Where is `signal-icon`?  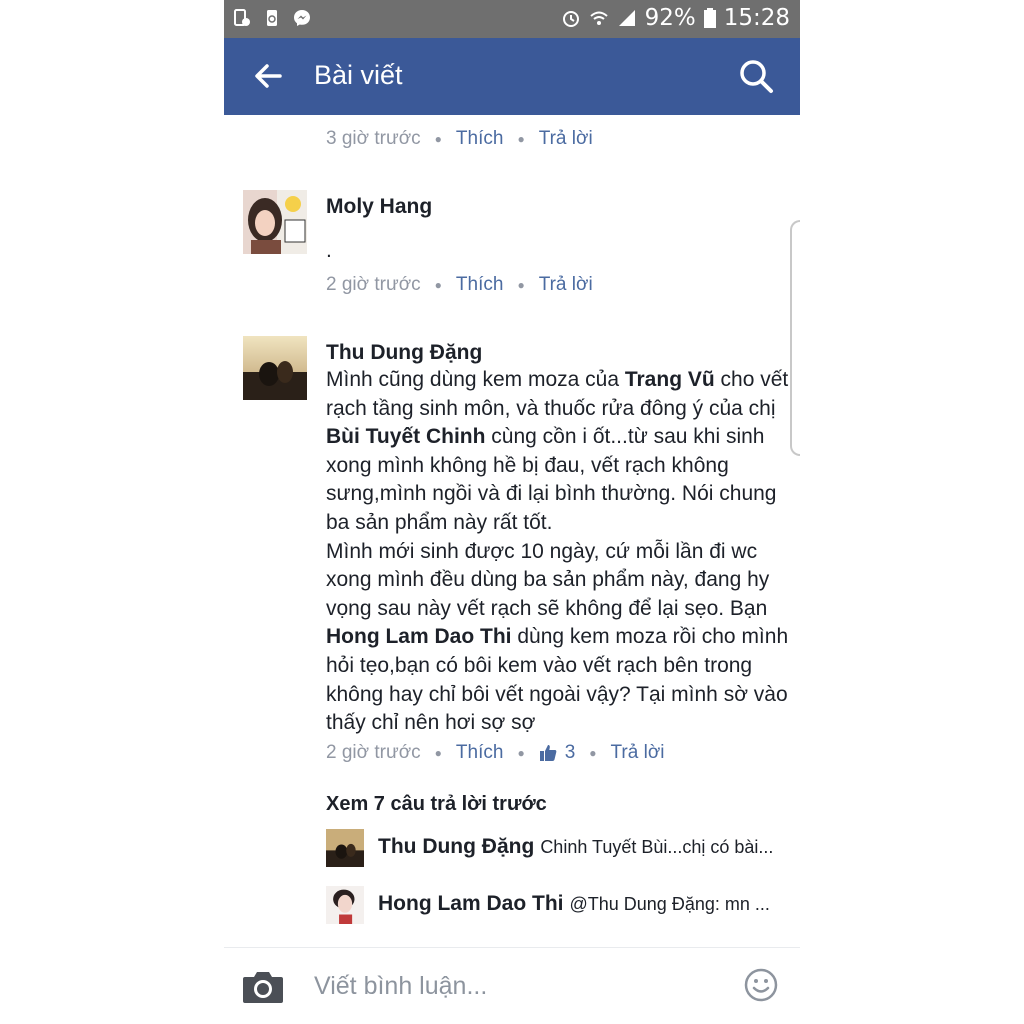 signal-icon is located at coordinates (626, 18).